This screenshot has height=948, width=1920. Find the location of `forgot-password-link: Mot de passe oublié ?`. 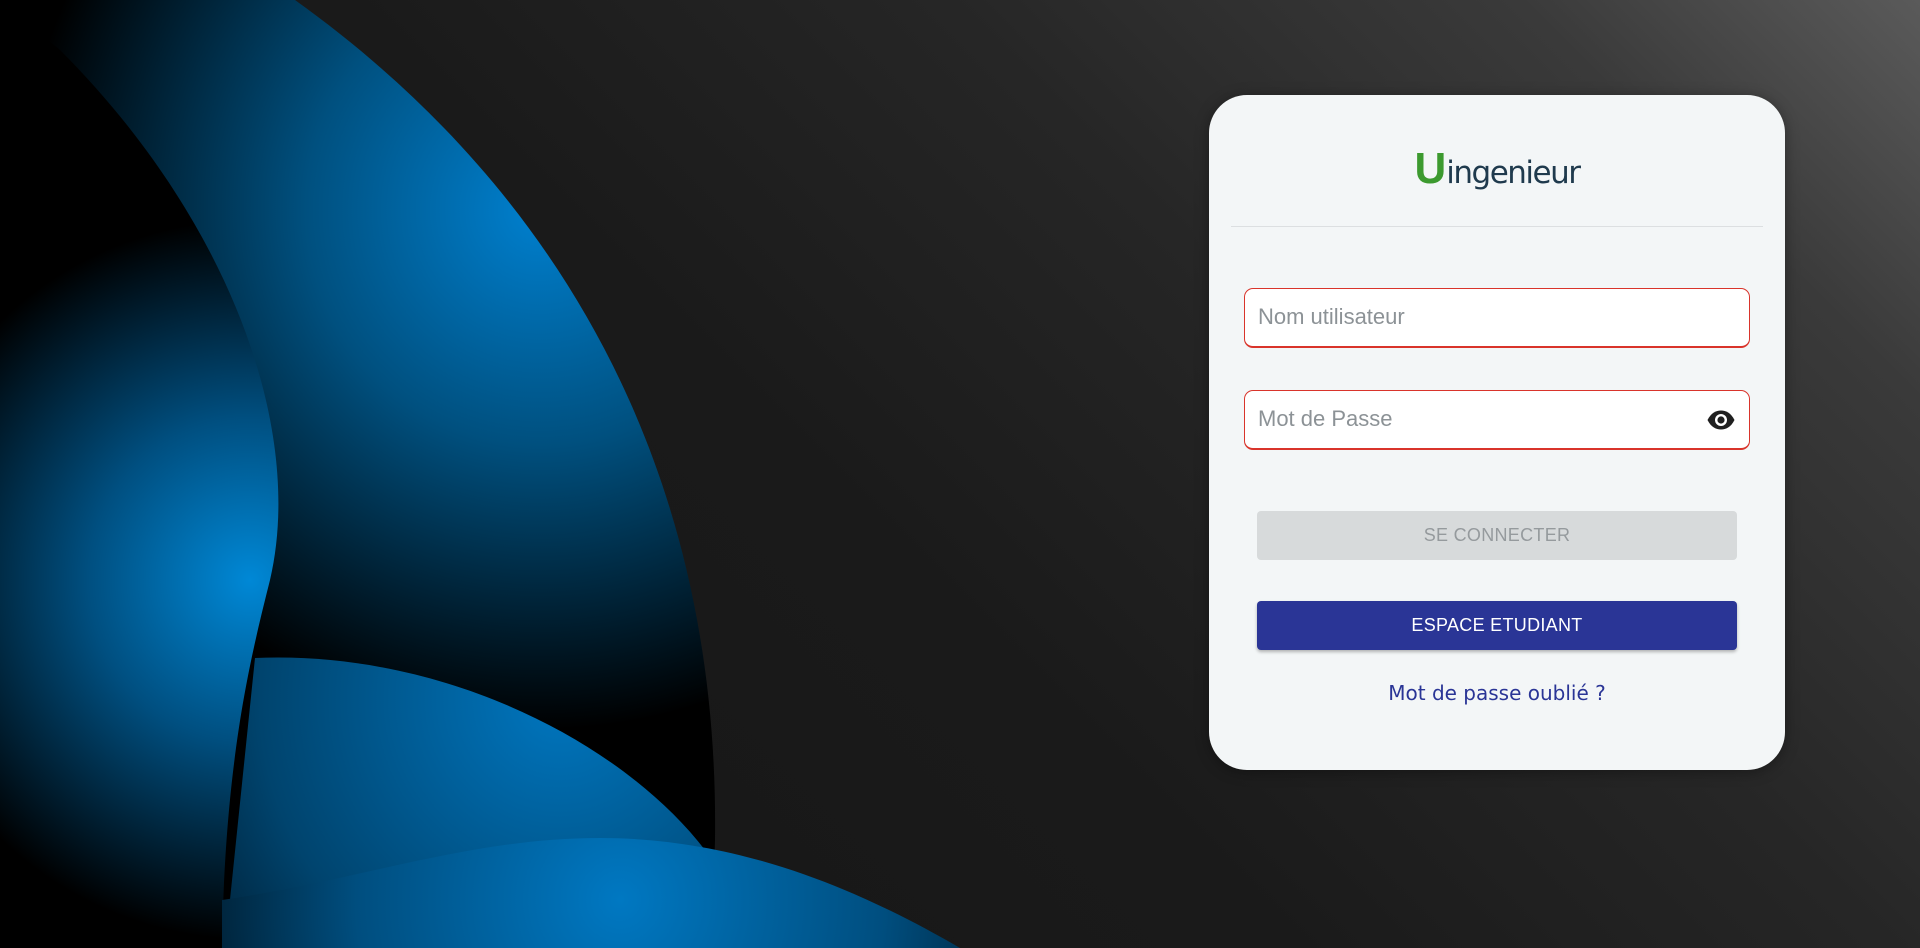

forgot-password-link: Mot de passe oublié ? is located at coordinates (1497, 693).